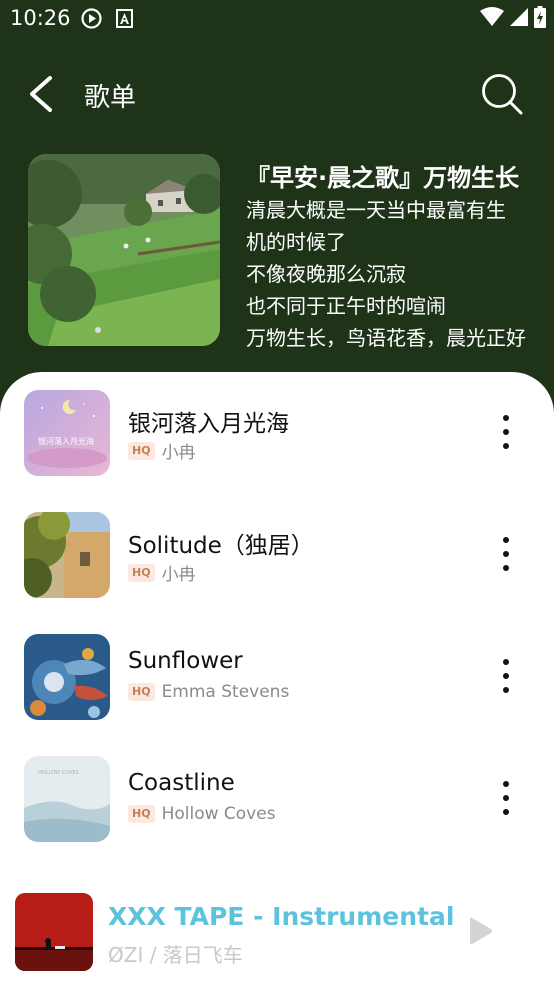 Image resolution: width=554 pixels, height=986 pixels. What do you see at coordinates (181, 783) in the screenshot?
I see `song-title: Coastline` at bounding box center [181, 783].